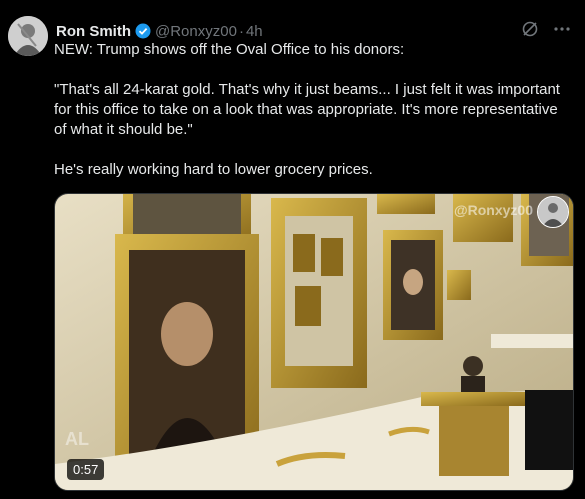  What do you see at coordinates (77, 439) in the screenshot?
I see `news-logo: AL` at bounding box center [77, 439].